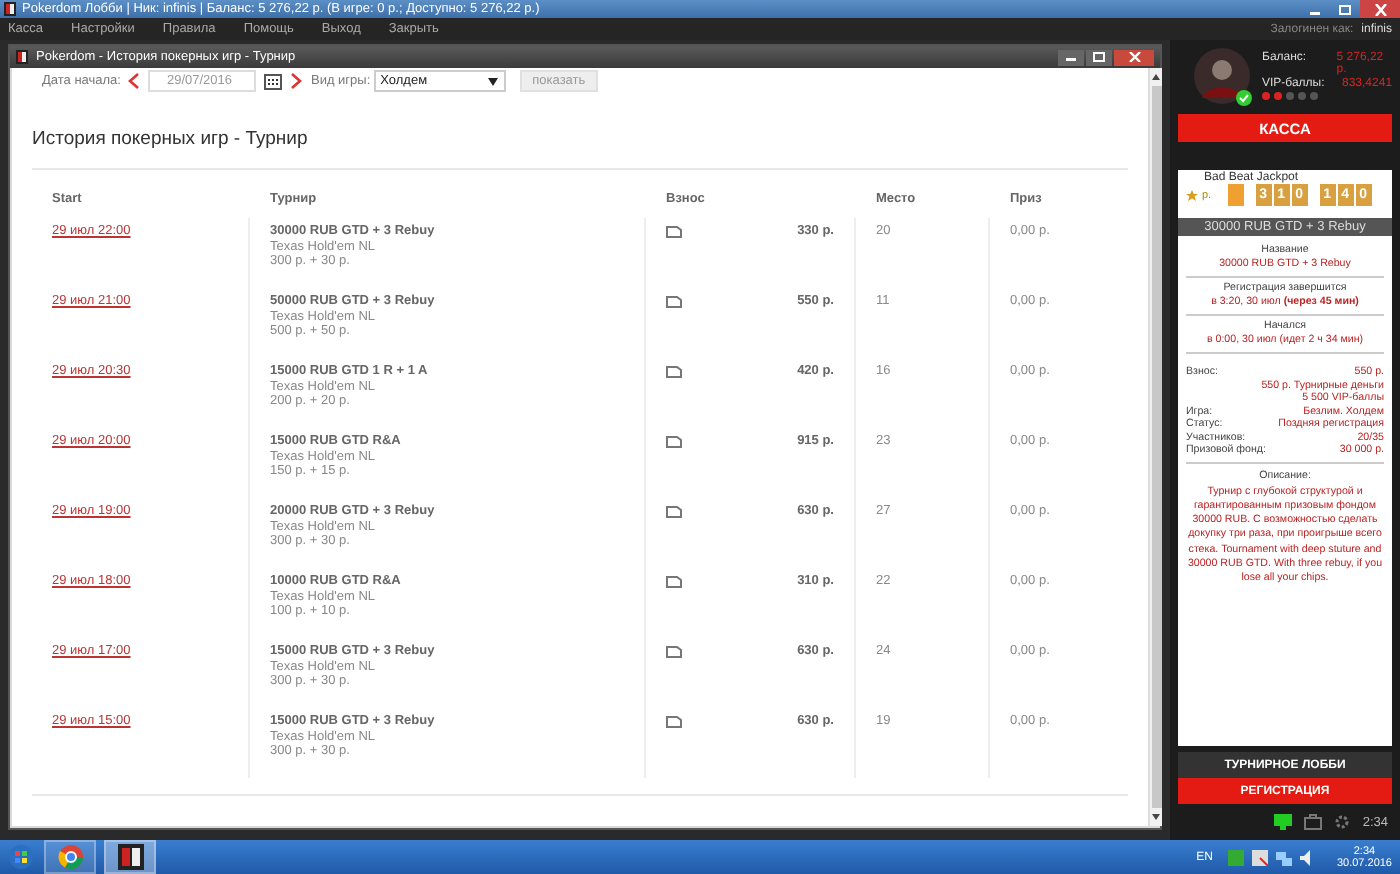  What do you see at coordinates (1284, 857) in the screenshot?
I see `network-icon` at bounding box center [1284, 857].